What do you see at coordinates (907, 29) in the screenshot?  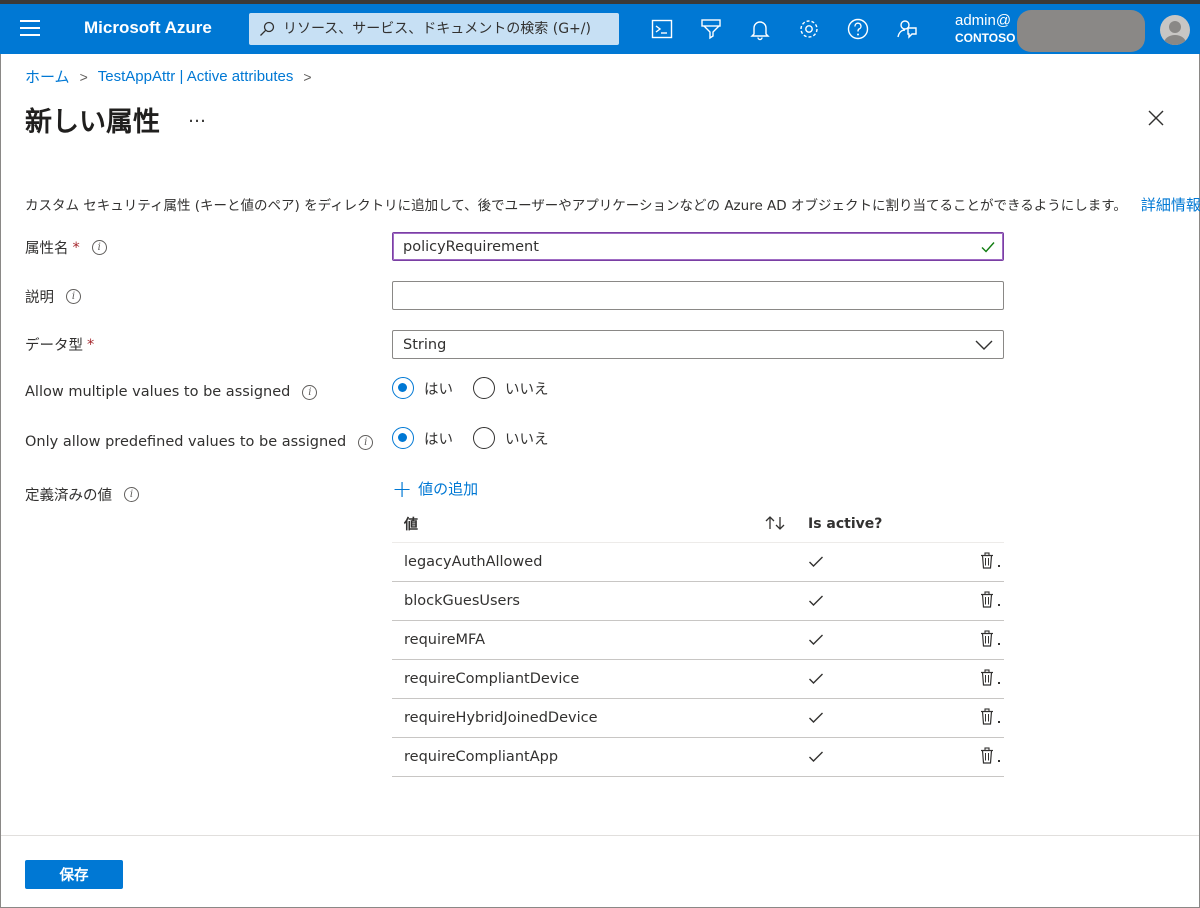 I see `feedback-icon` at bounding box center [907, 29].